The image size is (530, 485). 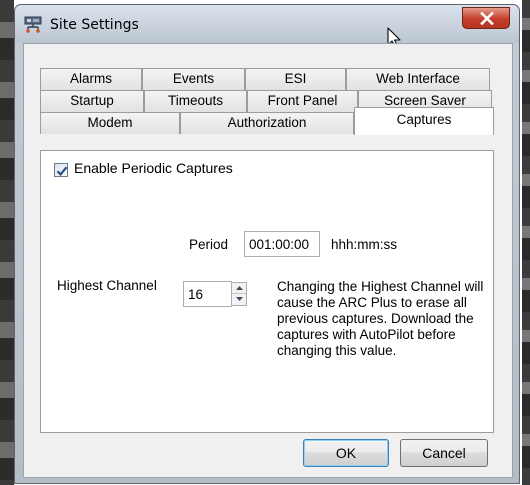 I want to click on tab-esi: ESI, so click(x=295, y=79).